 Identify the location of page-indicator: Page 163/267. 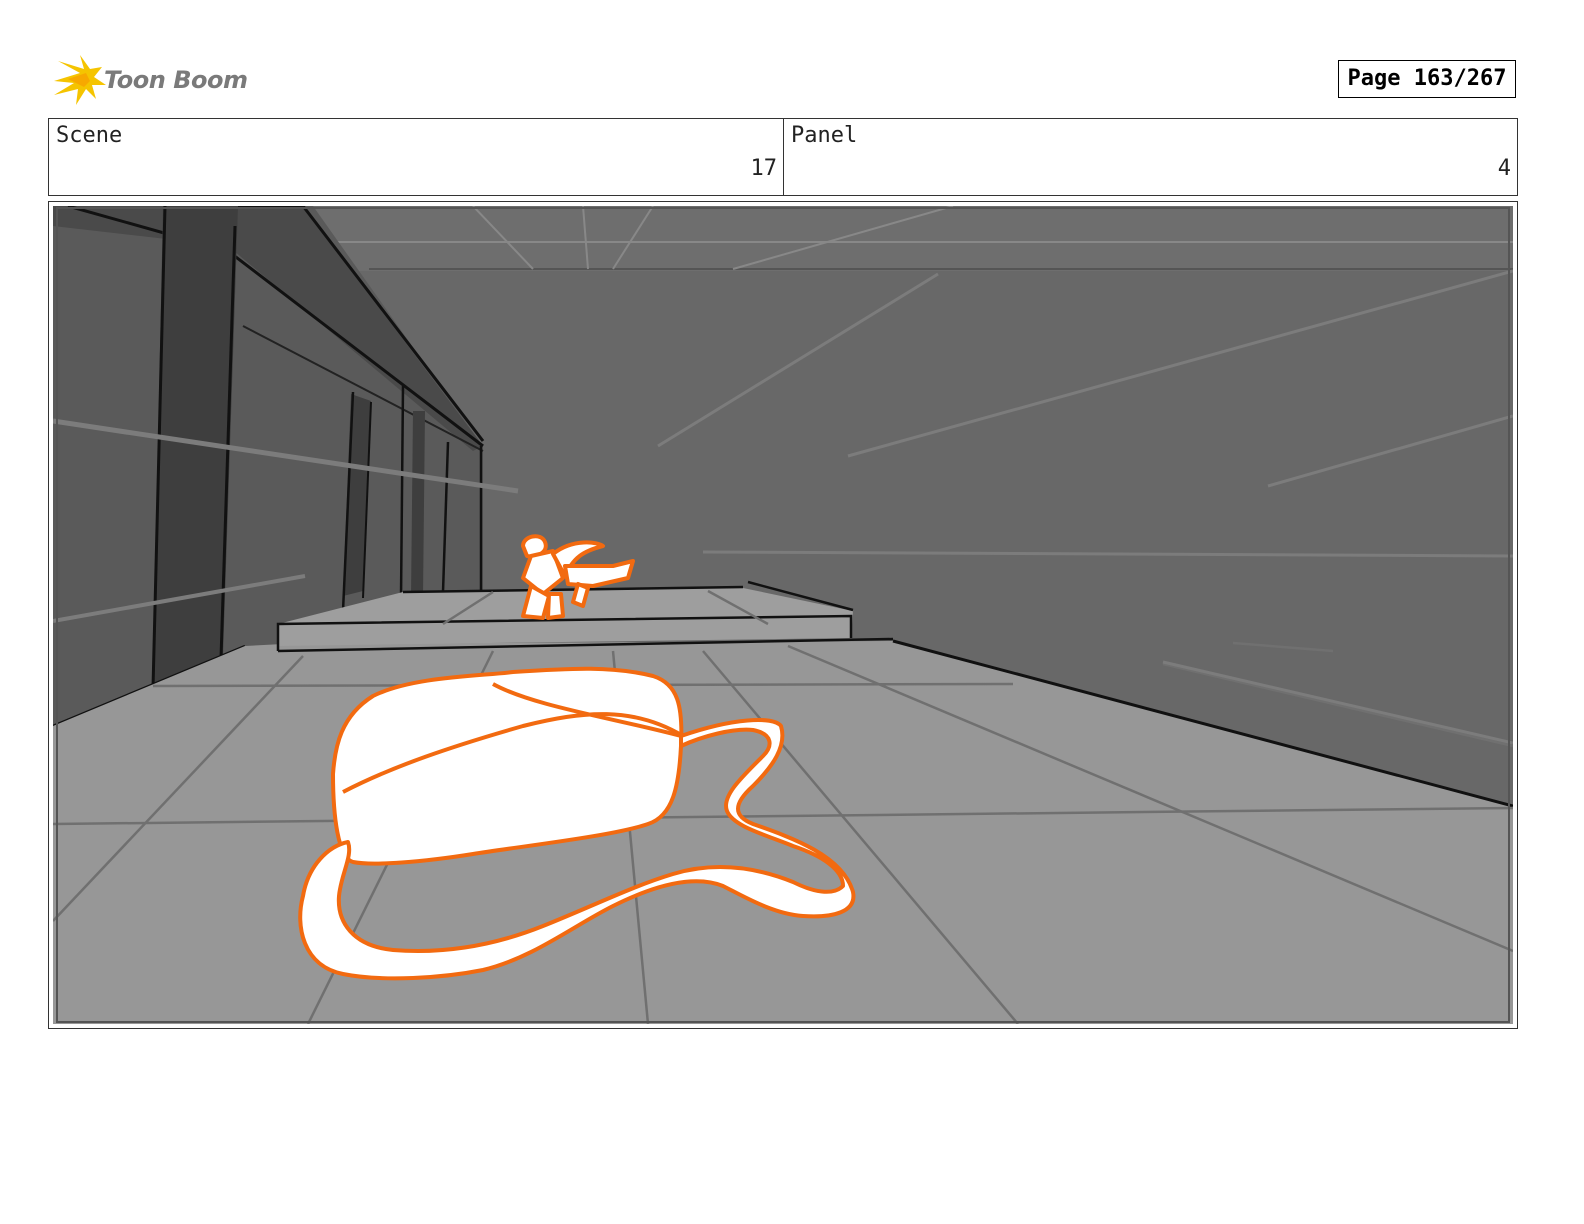
(1427, 79).